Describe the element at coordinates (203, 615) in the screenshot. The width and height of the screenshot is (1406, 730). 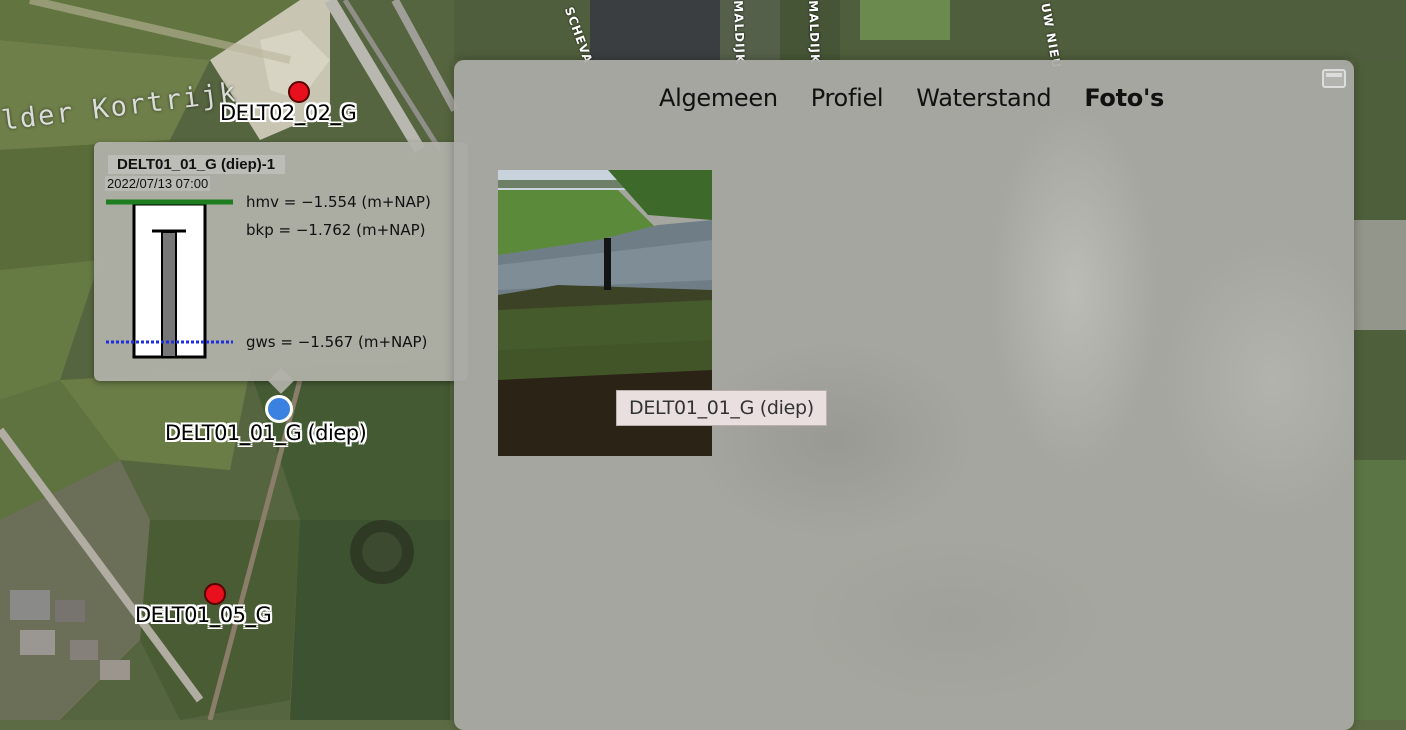
I see `marker-label: DELT01_05_G` at that location.